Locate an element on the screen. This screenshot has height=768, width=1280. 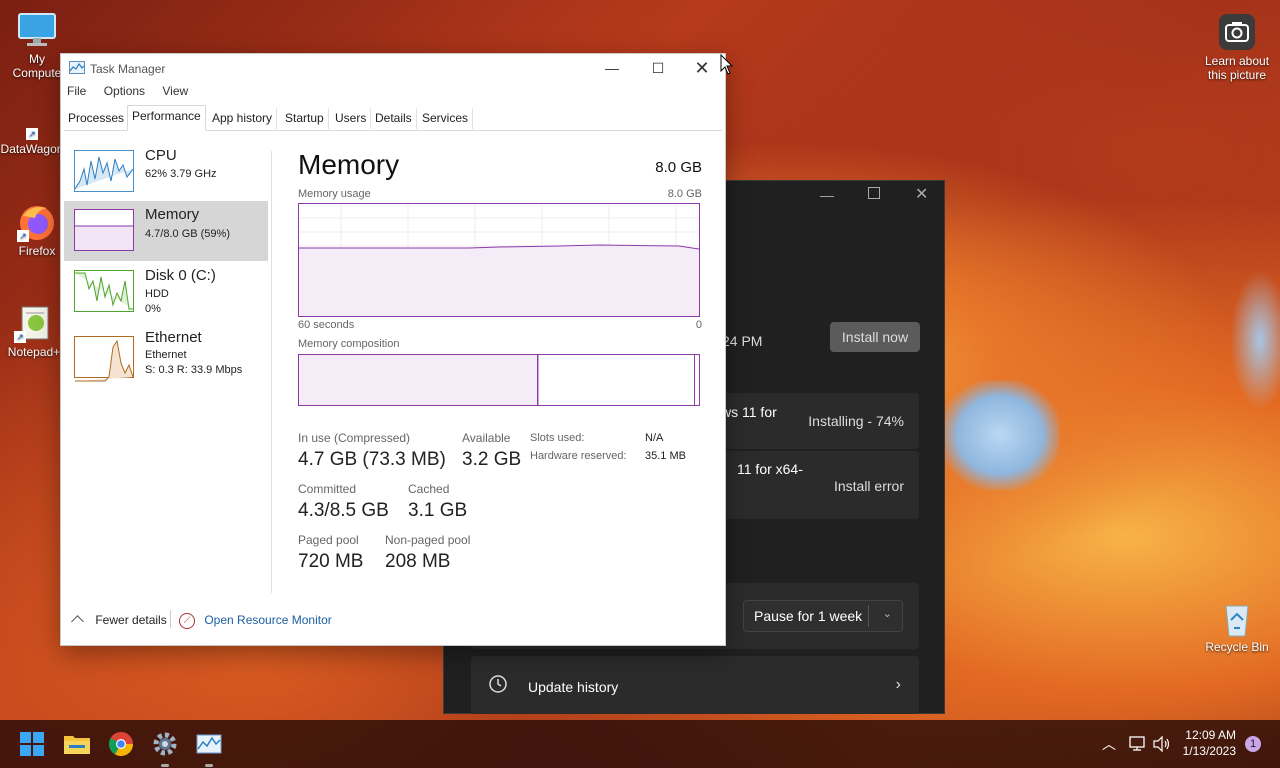
nonpaged-pool-label: Non-paged pool is located at coordinates (428, 540).